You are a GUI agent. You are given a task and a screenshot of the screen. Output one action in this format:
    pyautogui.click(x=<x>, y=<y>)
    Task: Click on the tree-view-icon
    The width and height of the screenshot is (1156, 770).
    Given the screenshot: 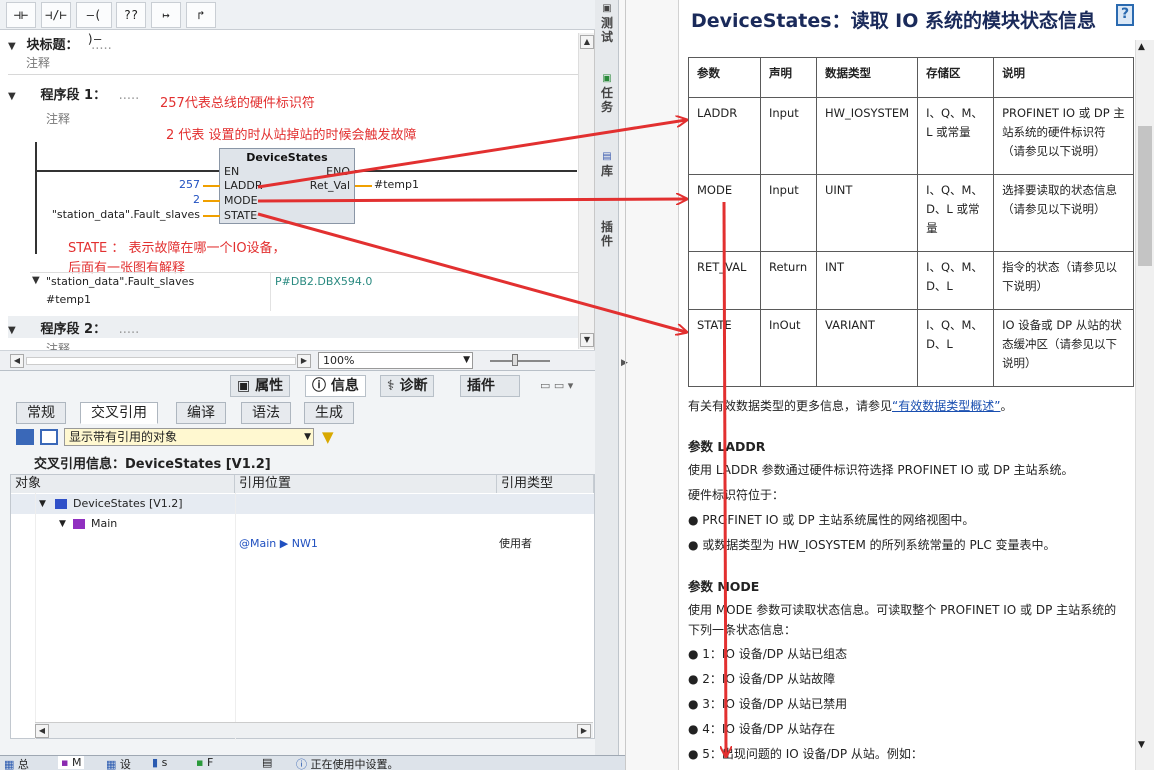 What is the action you would take?
    pyautogui.click(x=49, y=437)
    